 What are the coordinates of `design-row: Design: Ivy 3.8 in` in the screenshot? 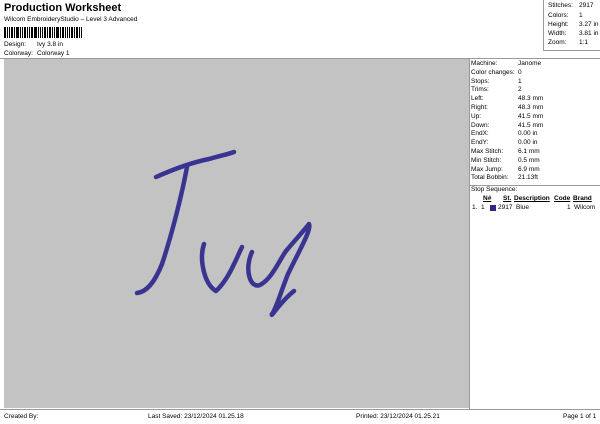 It's located at (33, 44).